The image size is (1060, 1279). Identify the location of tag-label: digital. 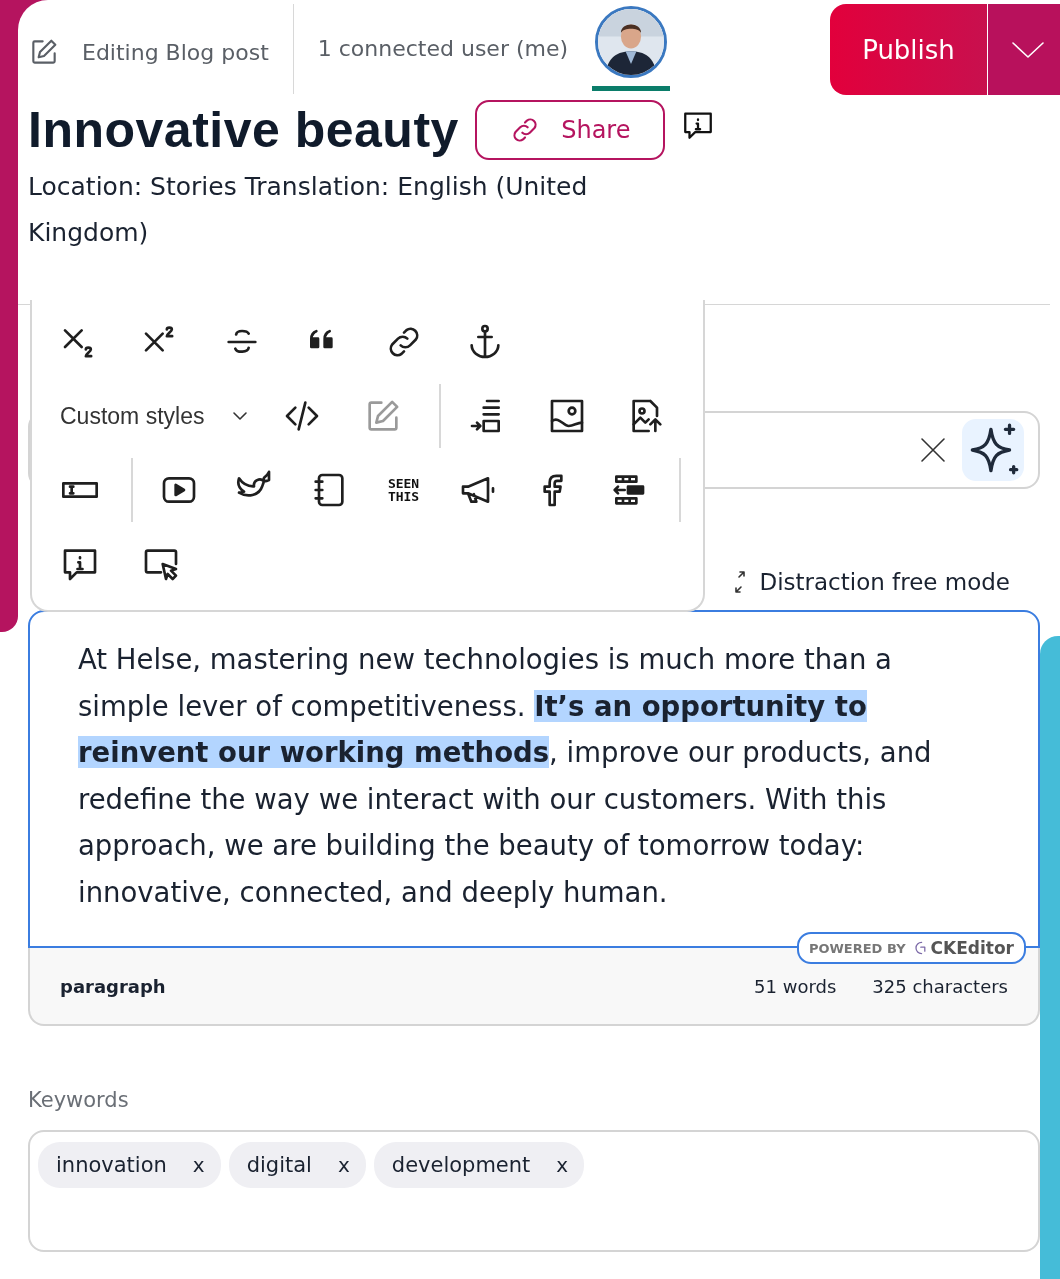
(279, 1165).